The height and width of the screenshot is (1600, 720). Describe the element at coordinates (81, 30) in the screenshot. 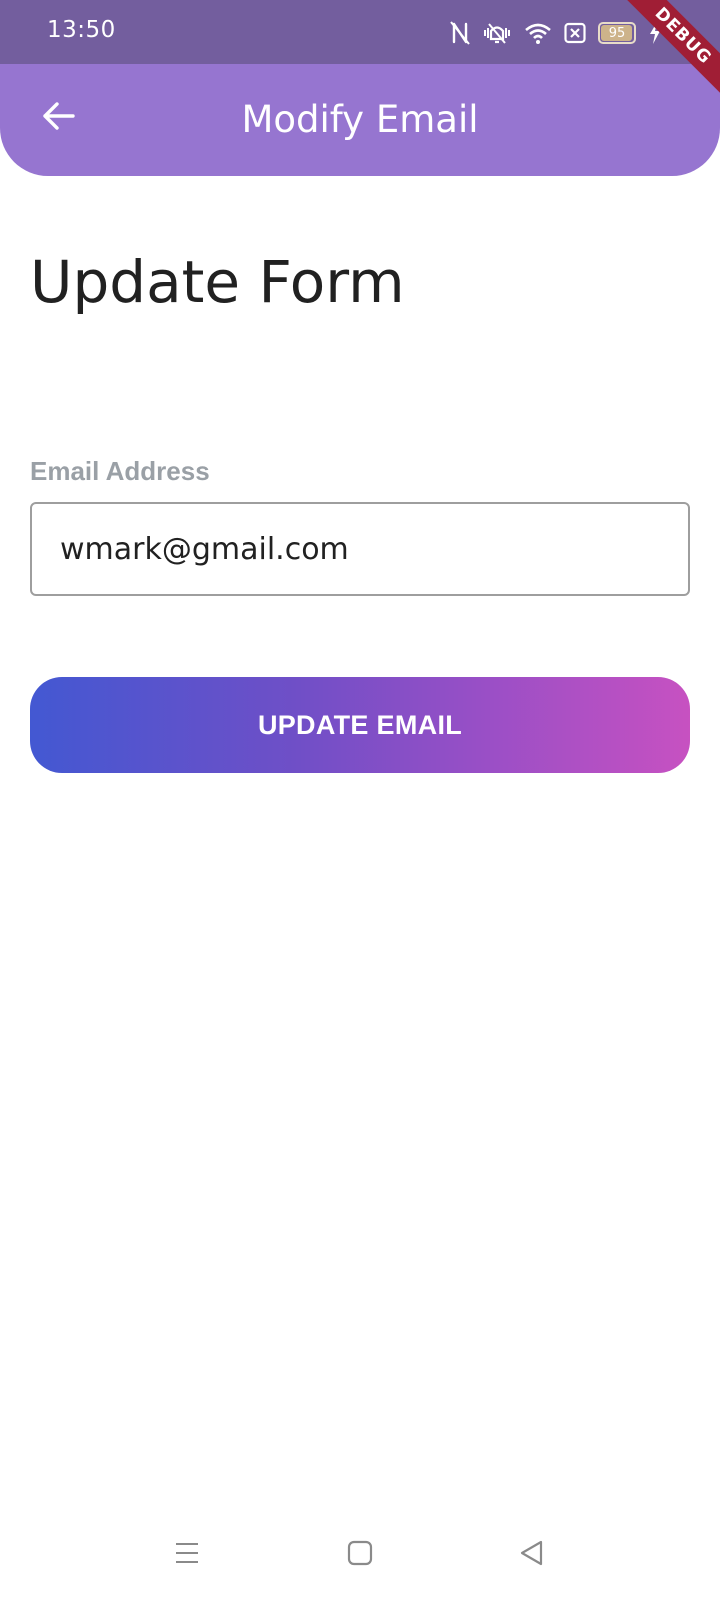

I see `status-time: 13:50` at that location.